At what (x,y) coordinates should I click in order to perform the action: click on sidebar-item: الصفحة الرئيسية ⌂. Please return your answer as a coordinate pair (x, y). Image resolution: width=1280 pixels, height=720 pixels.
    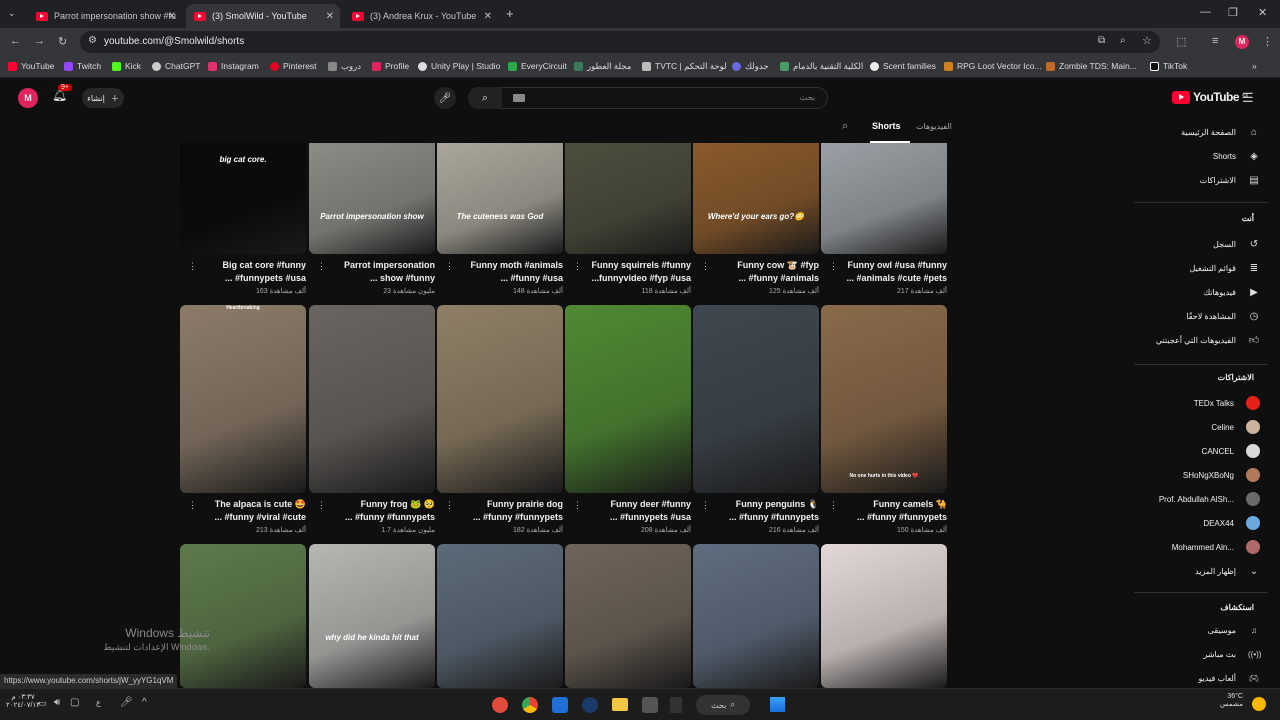
    Looking at the image, I should click on (1220, 132).